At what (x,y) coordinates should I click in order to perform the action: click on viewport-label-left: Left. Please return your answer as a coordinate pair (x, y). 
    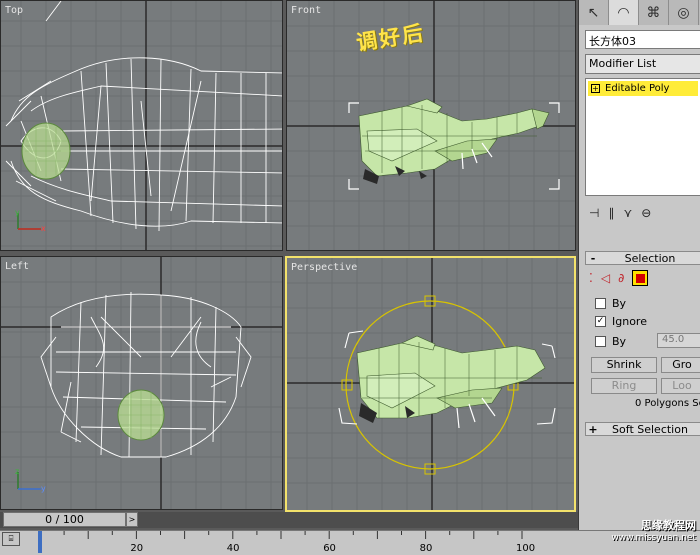
    Looking at the image, I should click on (17, 266).